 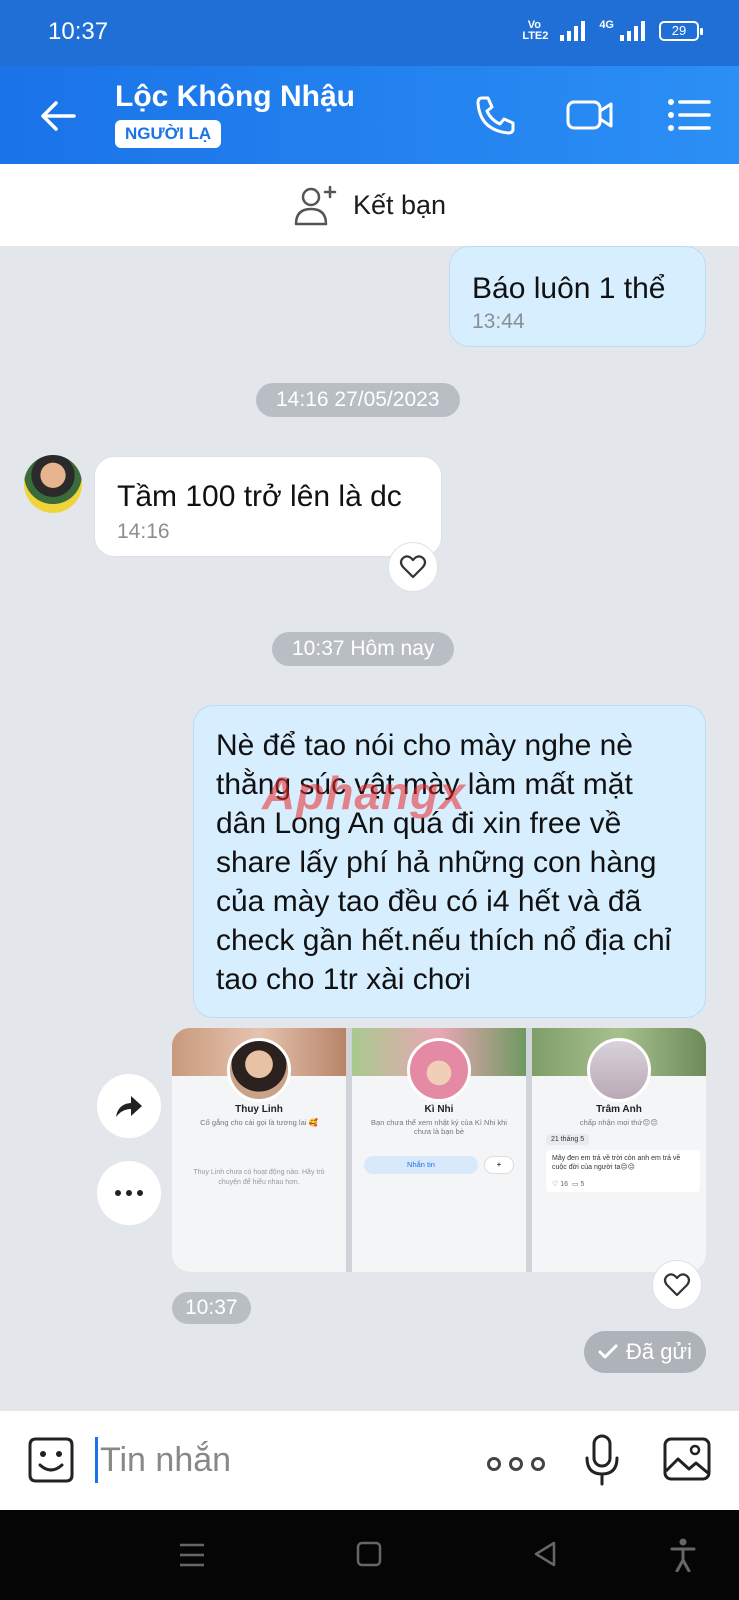 What do you see at coordinates (399, 204) in the screenshot?
I see `add-friend-label: Kết bạn` at bounding box center [399, 204].